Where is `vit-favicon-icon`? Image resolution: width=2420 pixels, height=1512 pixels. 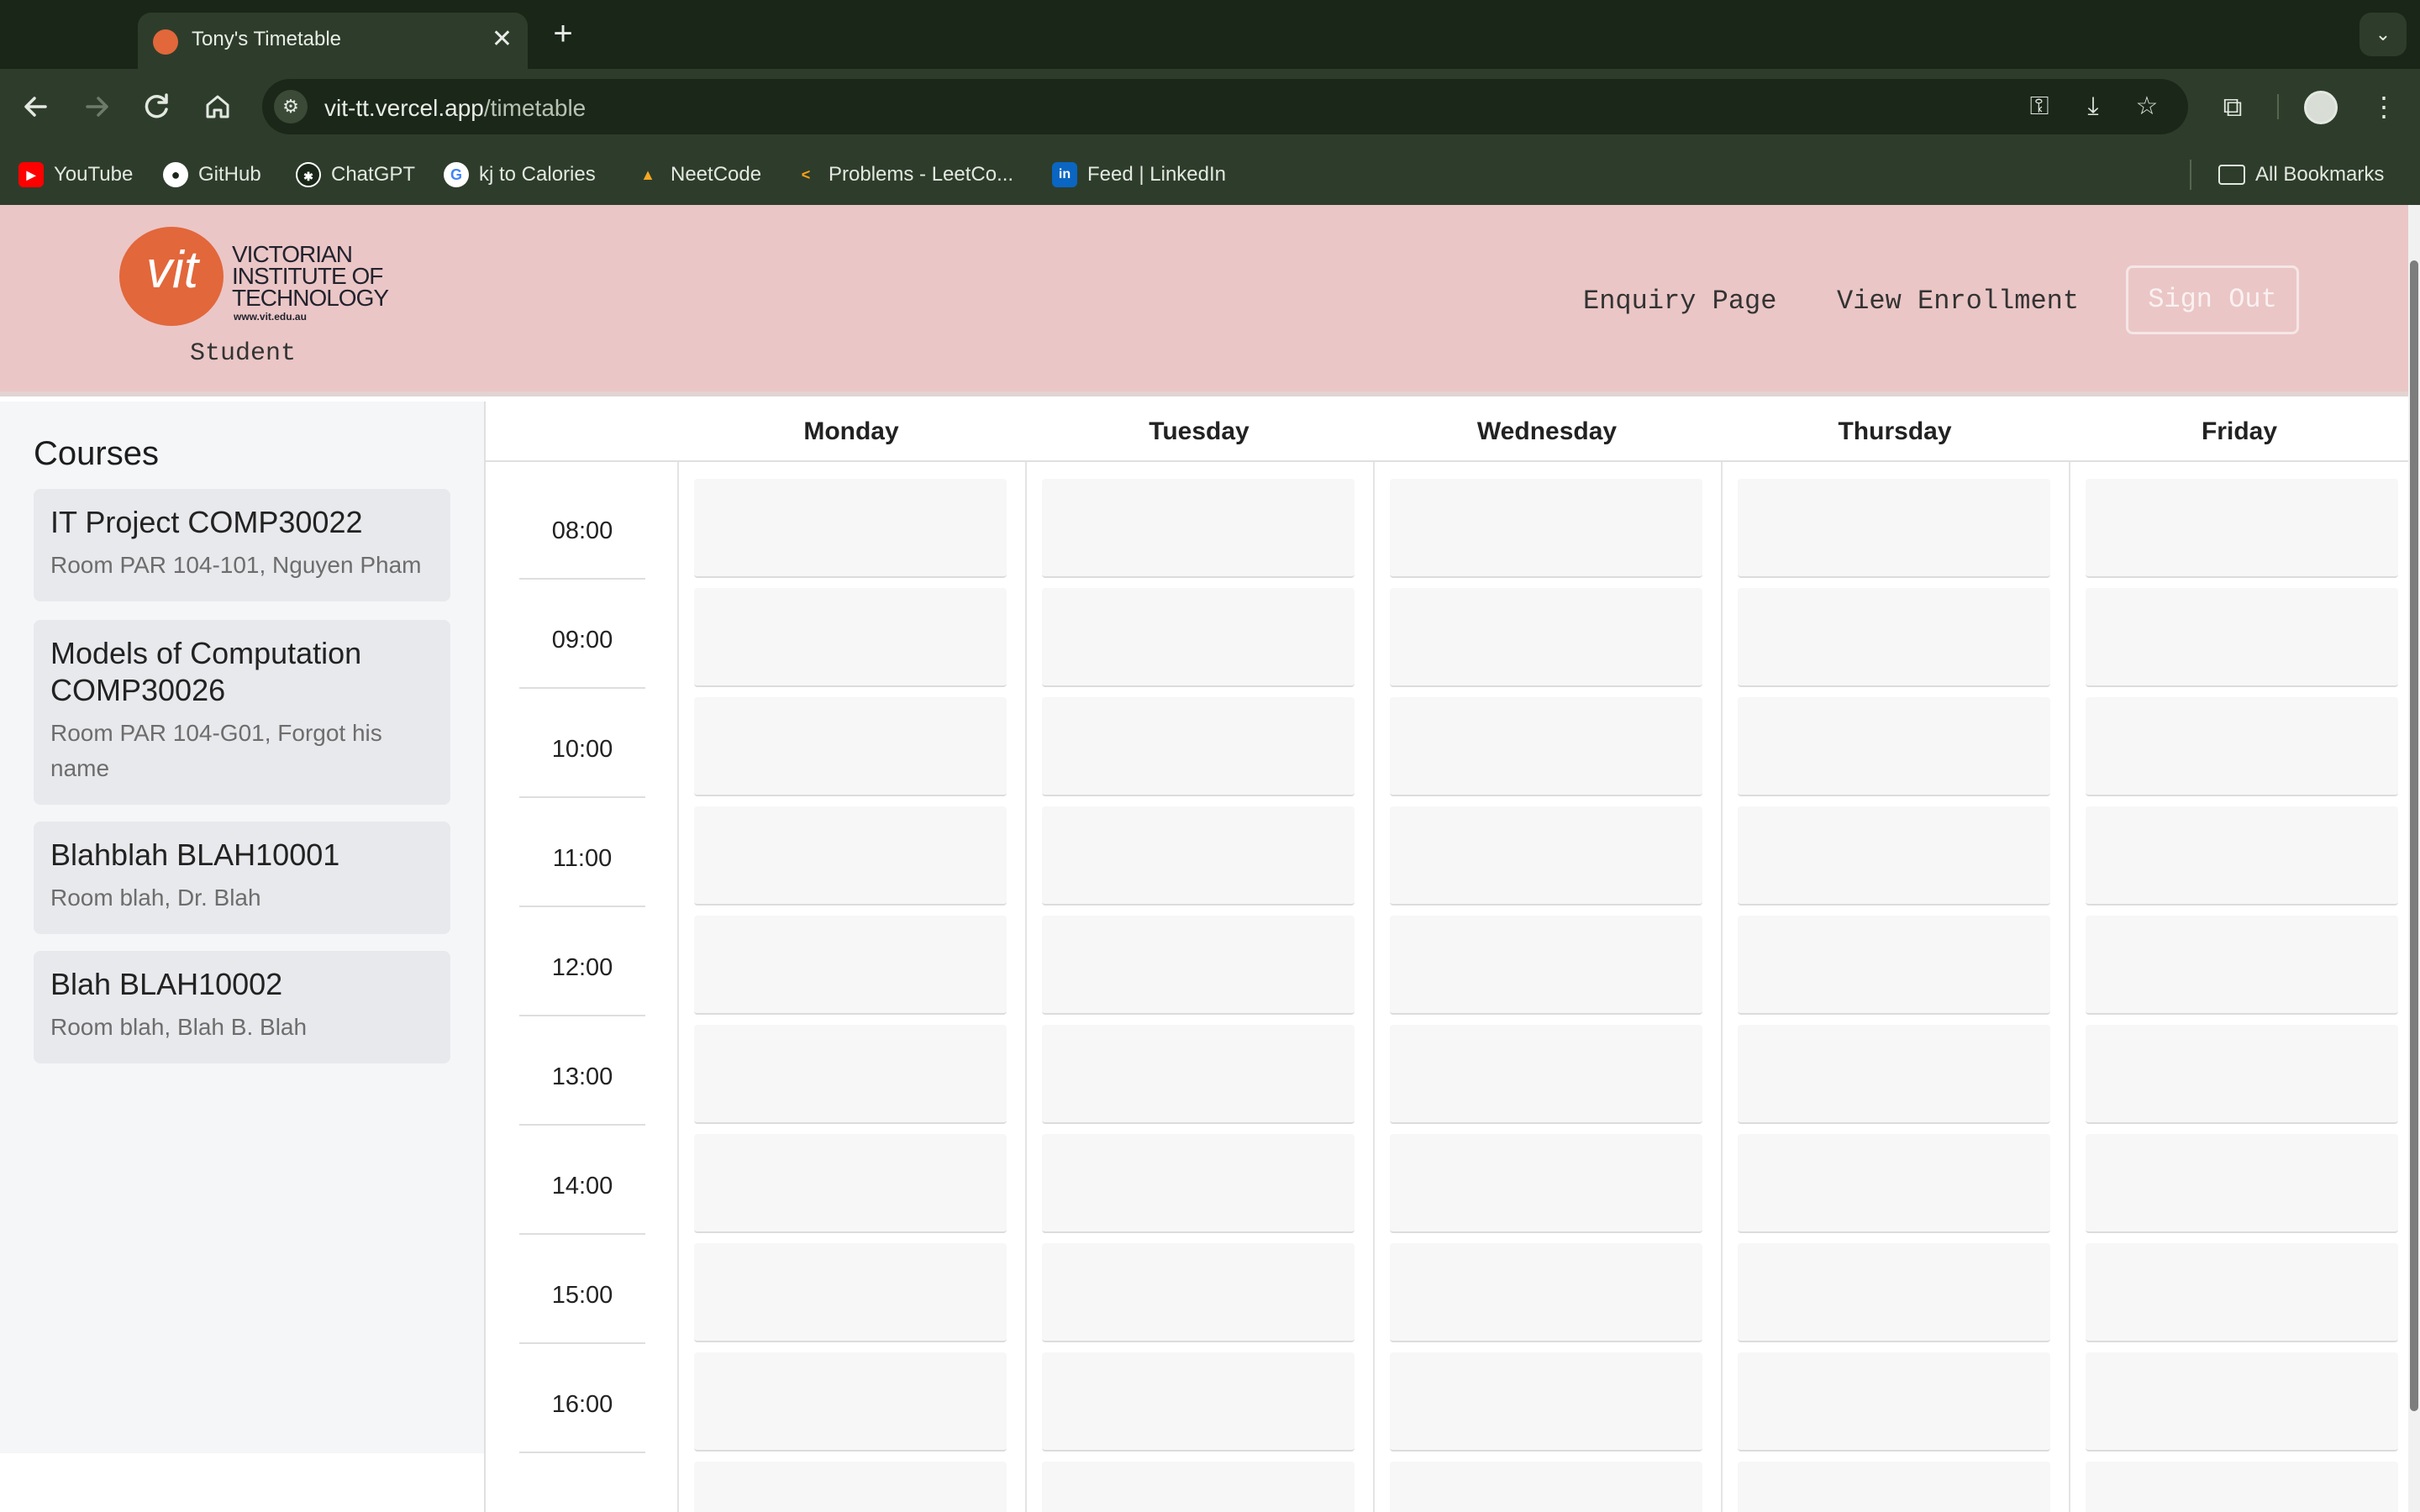
vit-favicon-icon is located at coordinates (165, 42).